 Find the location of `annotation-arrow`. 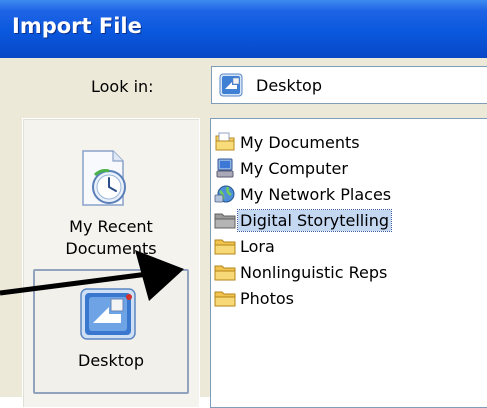

annotation-arrow is located at coordinates (92, 275).